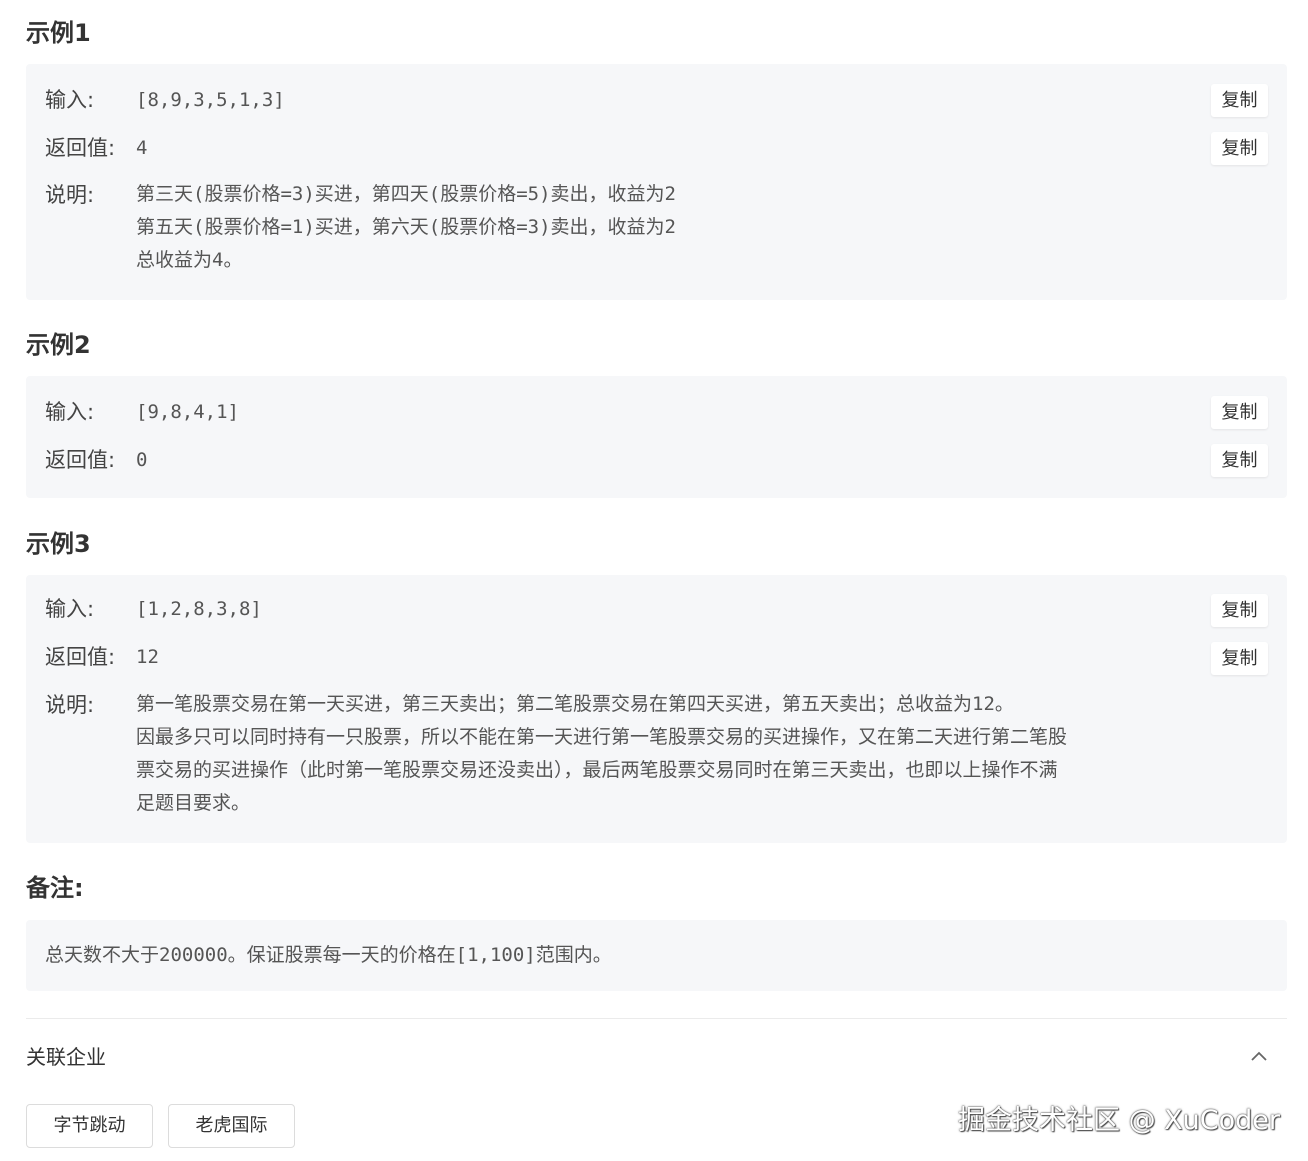 This screenshot has width=1308, height=1161. Describe the element at coordinates (142, 148) in the screenshot. I see `return-value: 4` at that location.